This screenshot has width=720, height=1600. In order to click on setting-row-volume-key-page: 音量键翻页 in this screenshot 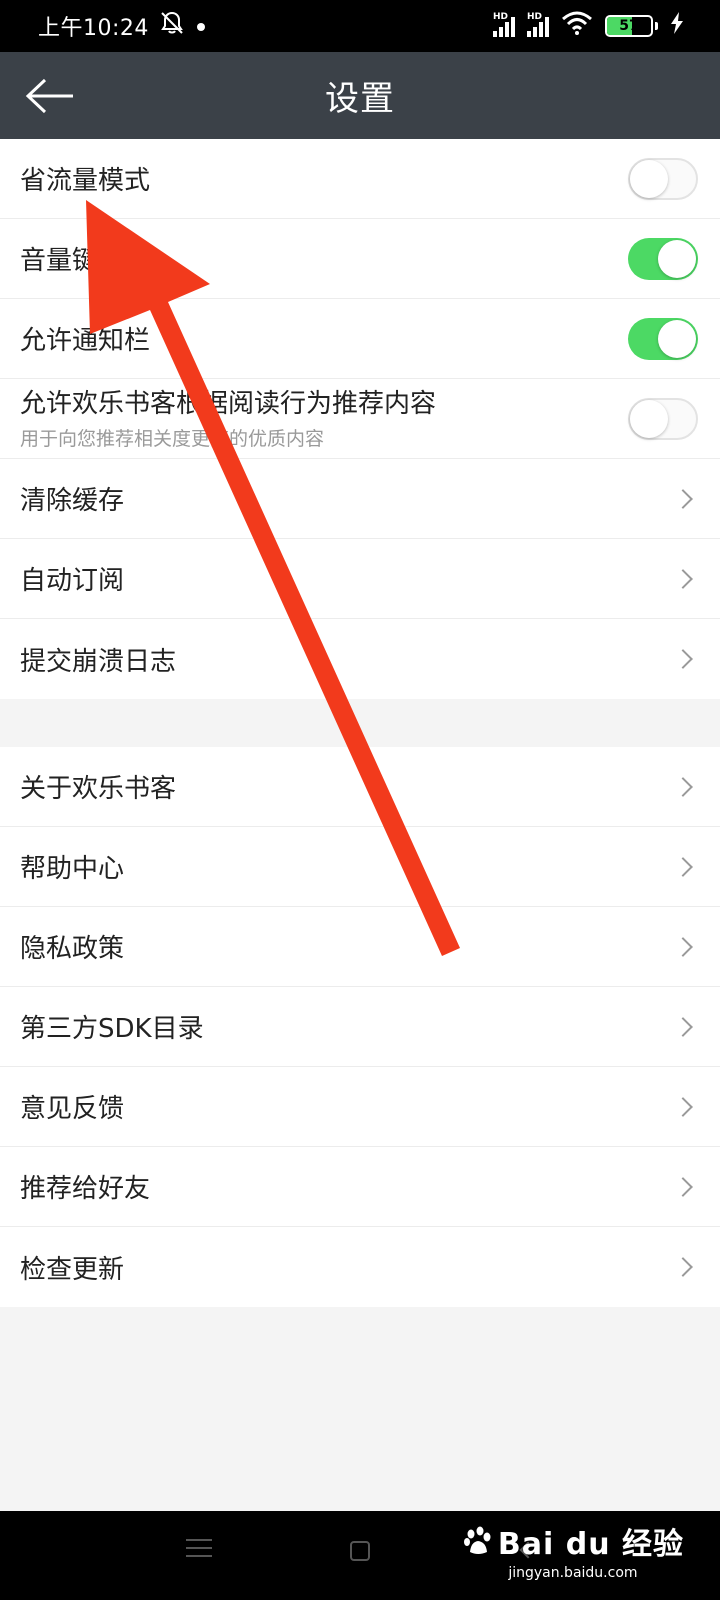, I will do `click(360, 259)`.